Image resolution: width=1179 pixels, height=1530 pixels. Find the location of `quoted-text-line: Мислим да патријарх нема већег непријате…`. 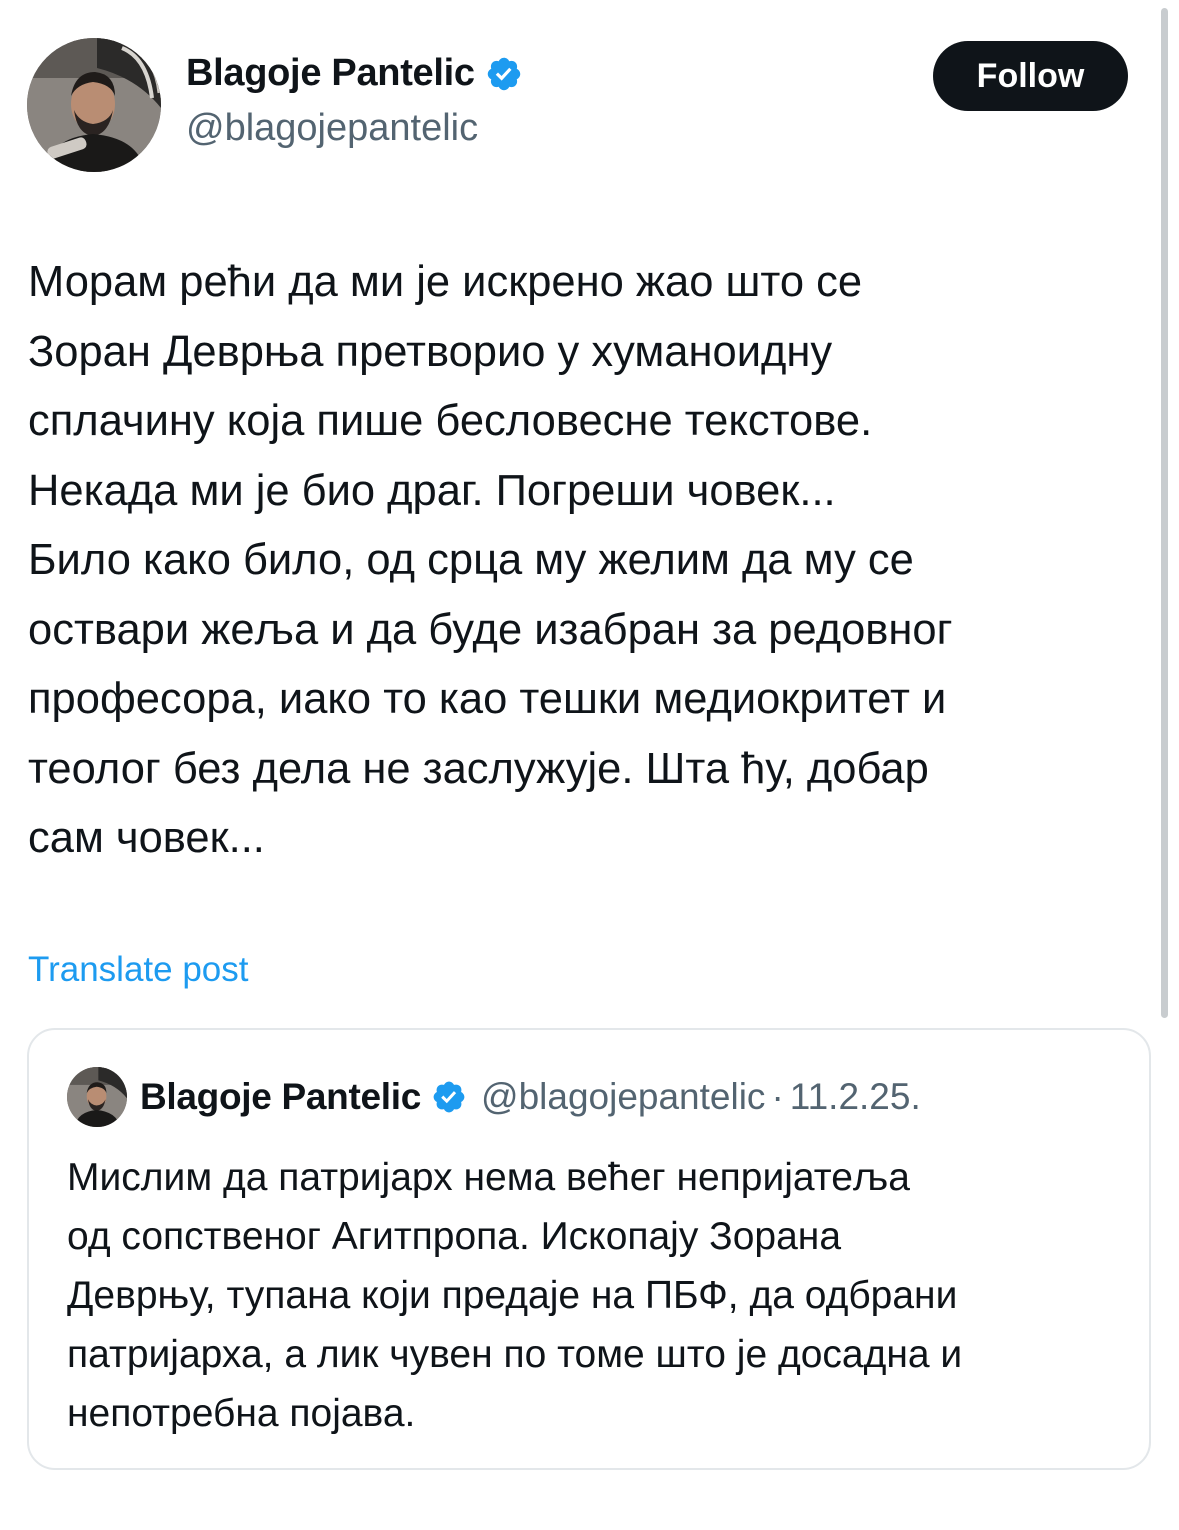

quoted-text-line: Мислим да патријарх нема већег непријате… is located at coordinates (488, 1177).